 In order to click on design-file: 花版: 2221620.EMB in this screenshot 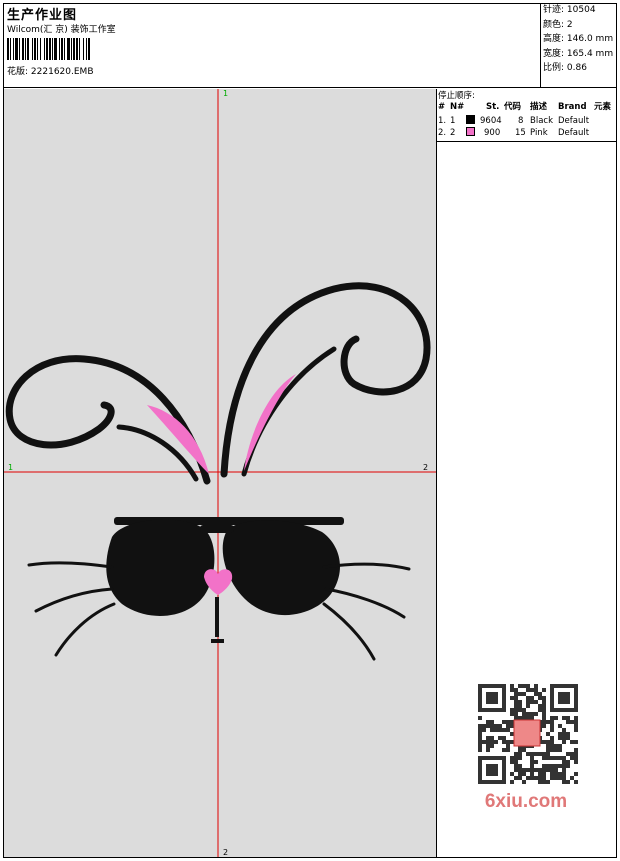, I will do `click(50, 70)`.